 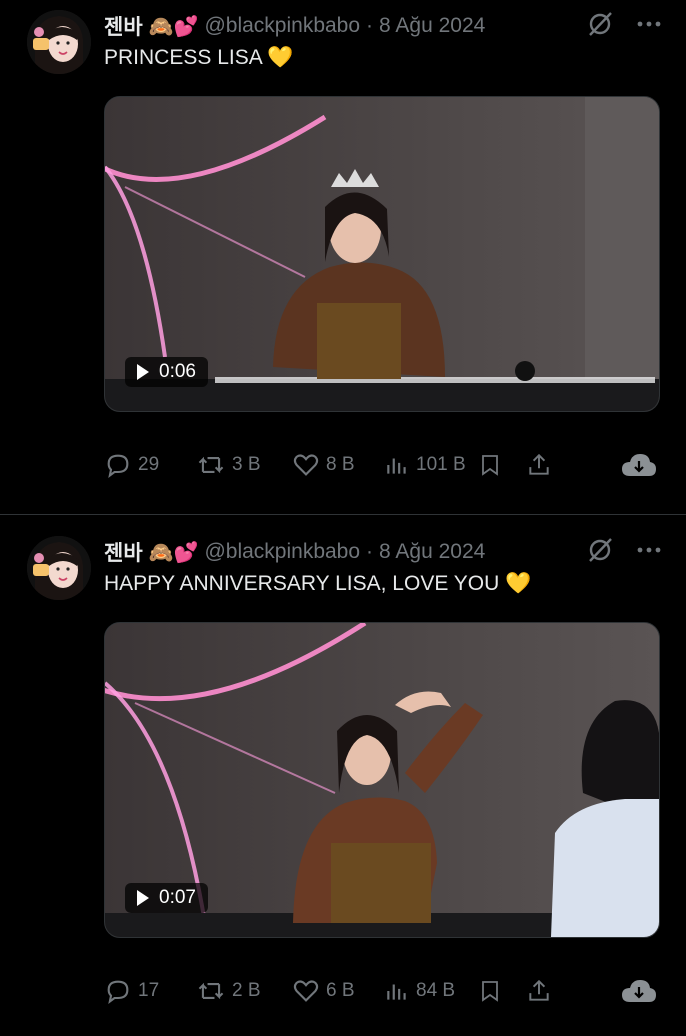 I want to click on action-bar: 17 2 B 6 B 84 B, so click(x=381, y=991).